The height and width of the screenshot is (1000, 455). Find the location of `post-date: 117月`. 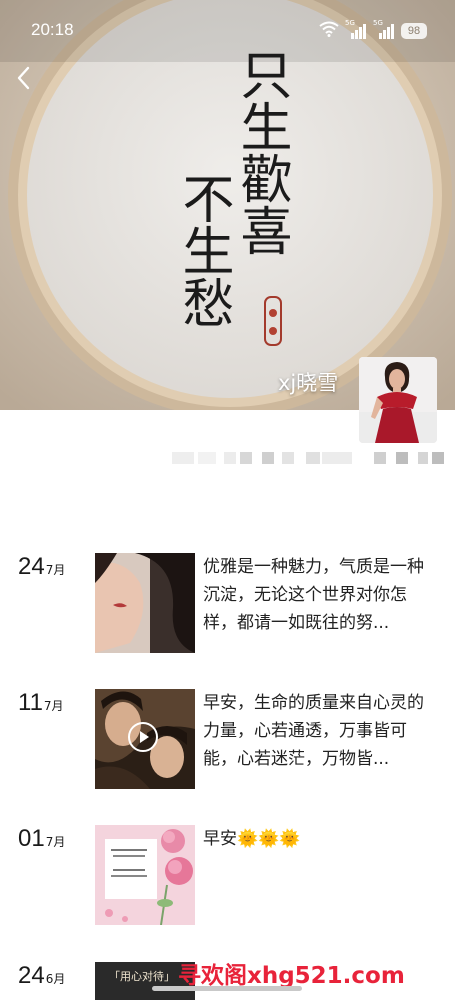

post-date: 117月 is located at coordinates (41, 703).